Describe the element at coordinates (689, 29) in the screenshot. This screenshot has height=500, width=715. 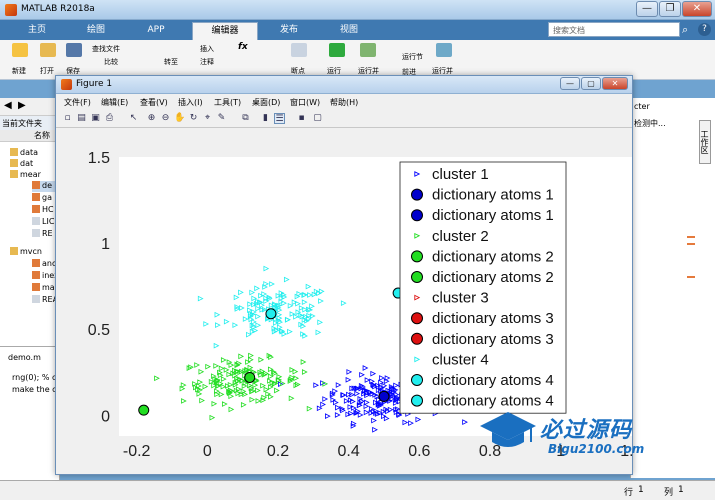
I see `search-icon: ⌕` at that location.